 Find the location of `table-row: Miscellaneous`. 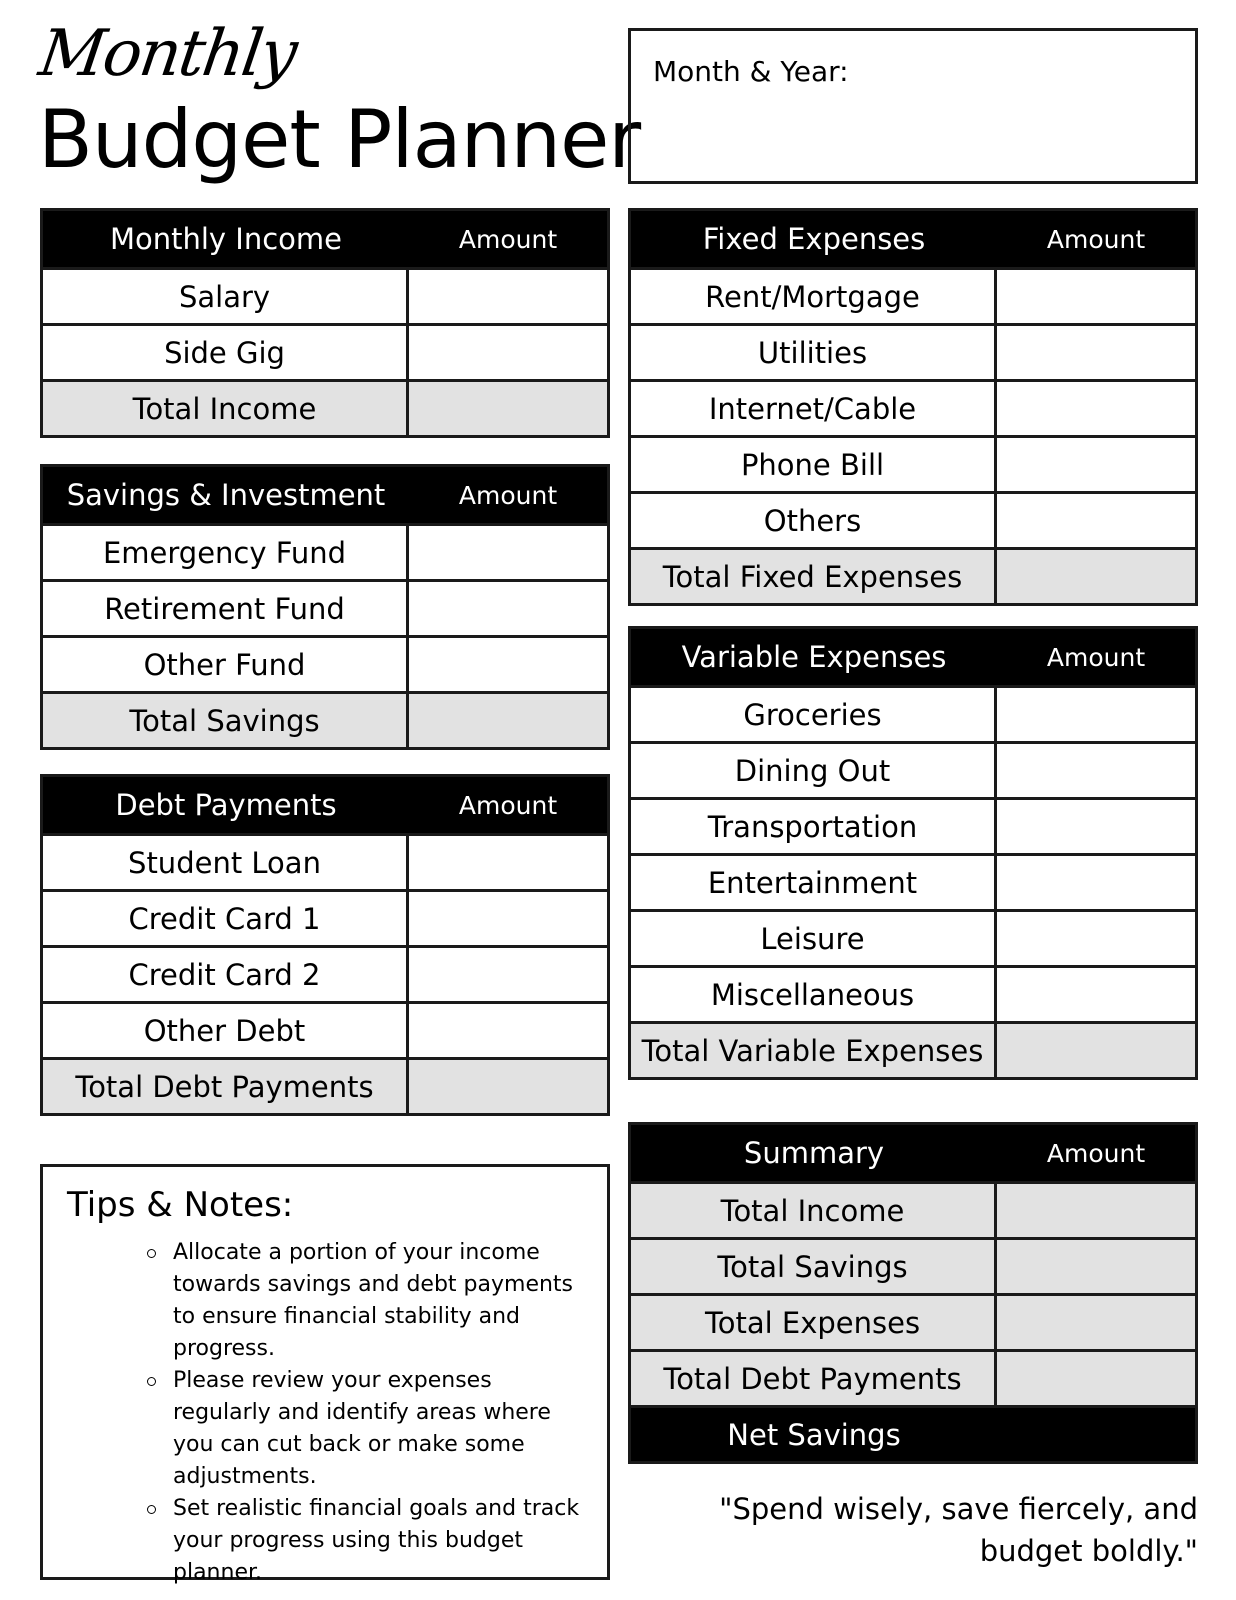

table-row: Miscellaneous is located at coordinates (913, 993).